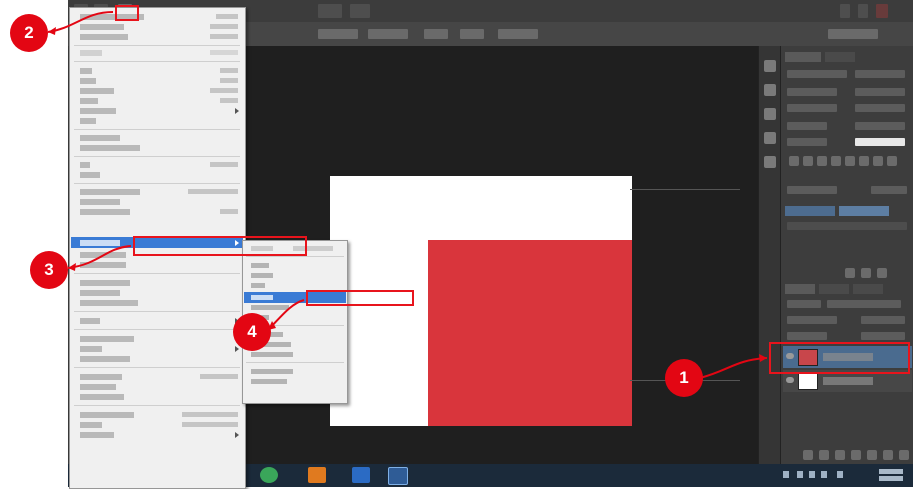  What do you see at coordinates (864, 211) in the screenshot?
I see `character-styles-tab` at bounding box center [864, 211].